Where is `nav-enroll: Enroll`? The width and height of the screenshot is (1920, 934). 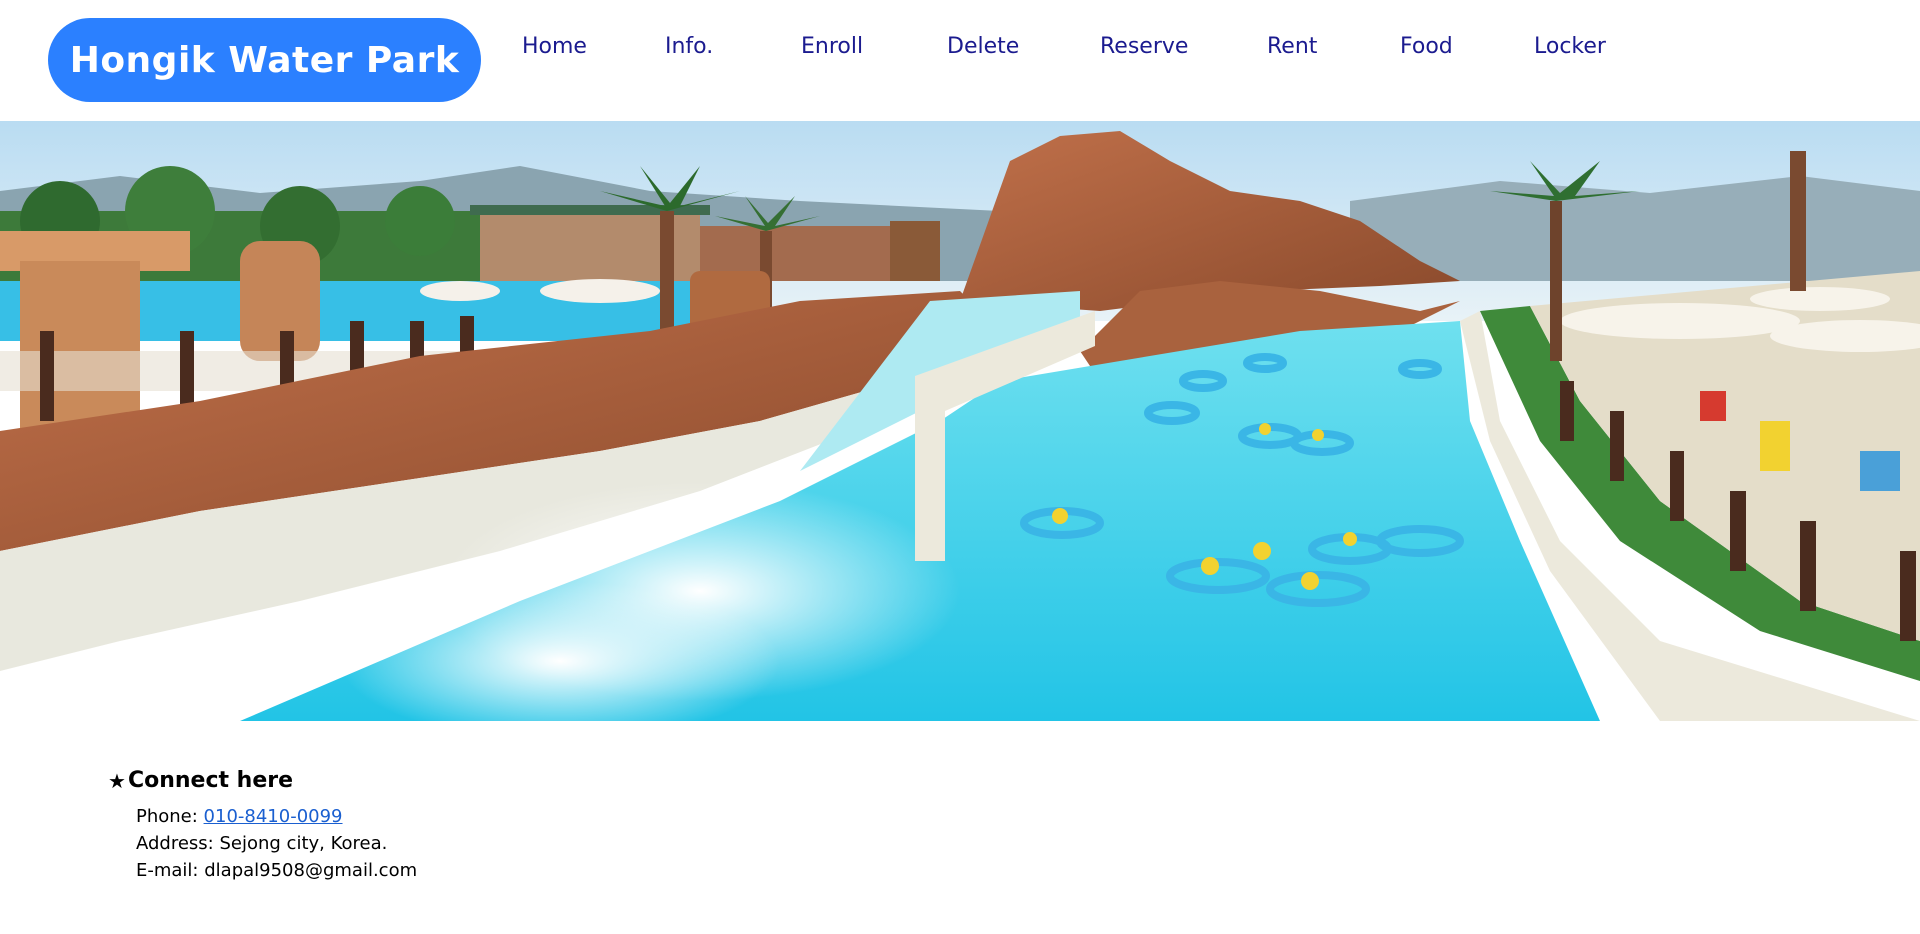 nav-enroll: Enroll is located at coordinates (832, 46).